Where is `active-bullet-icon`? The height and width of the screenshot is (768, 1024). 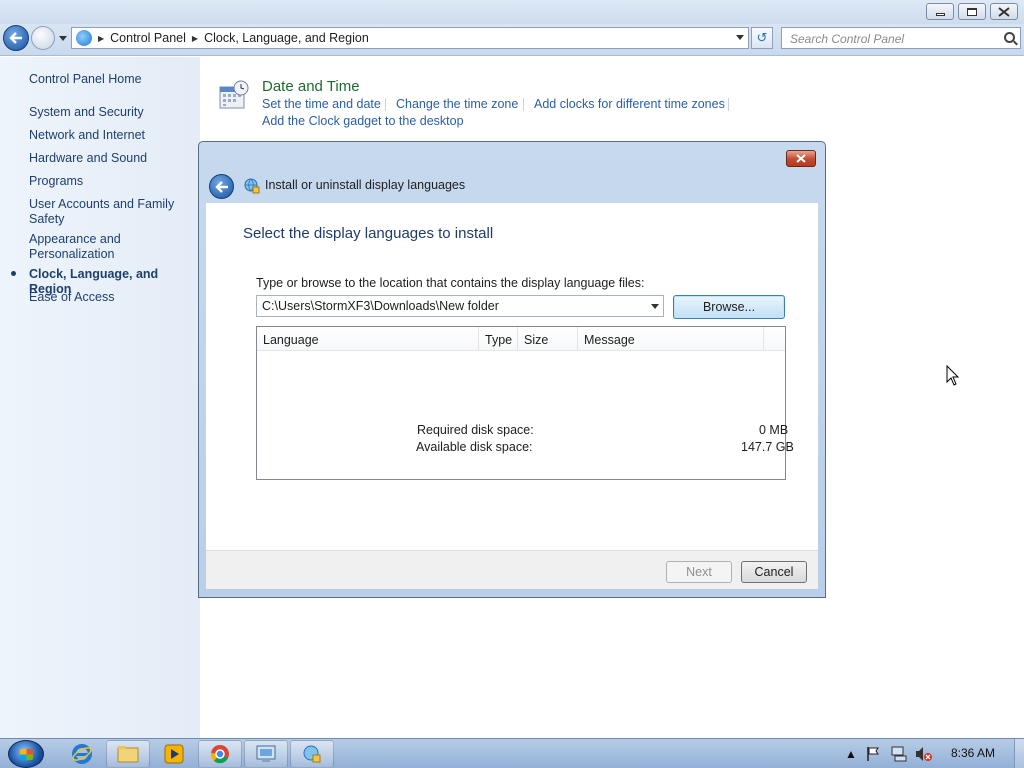
active-bullet-icon is located at coordinates (13, 273).